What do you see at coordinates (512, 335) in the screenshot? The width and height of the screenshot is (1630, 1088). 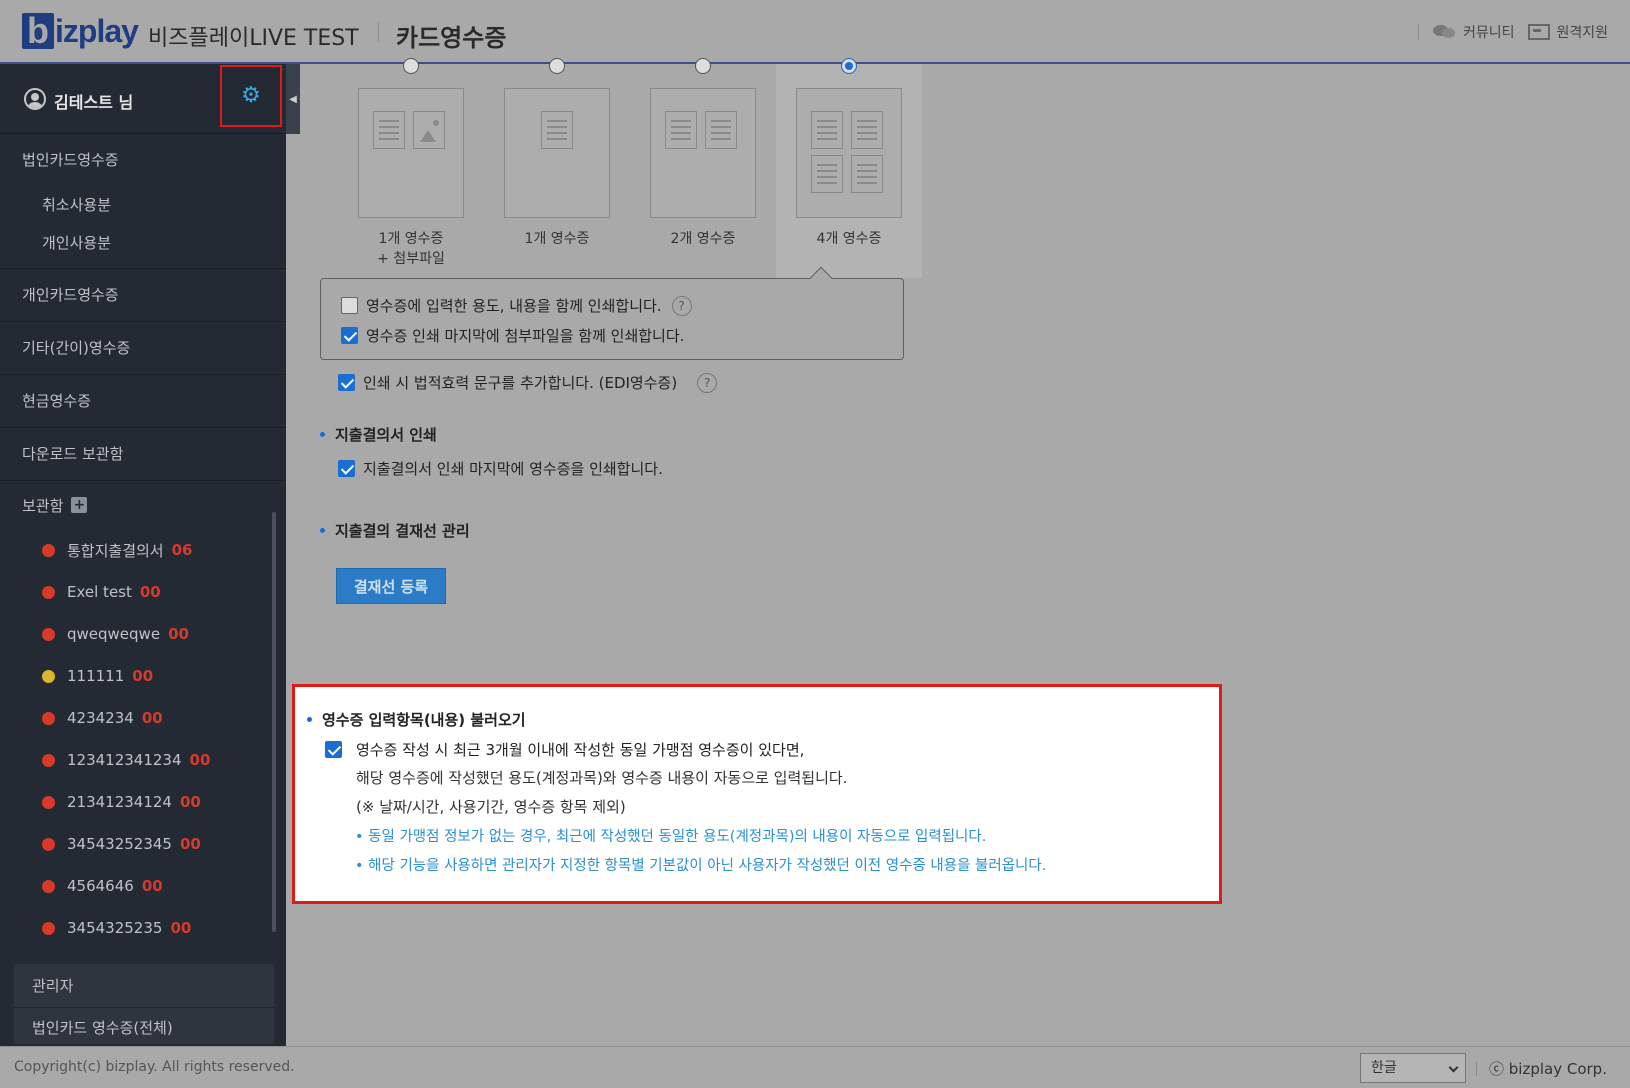 I see `print-attachment-option: 영수증 인쇄 마지막에 첨부파일을 함께 인쇄합니다.` at bounding box center [512, 335].